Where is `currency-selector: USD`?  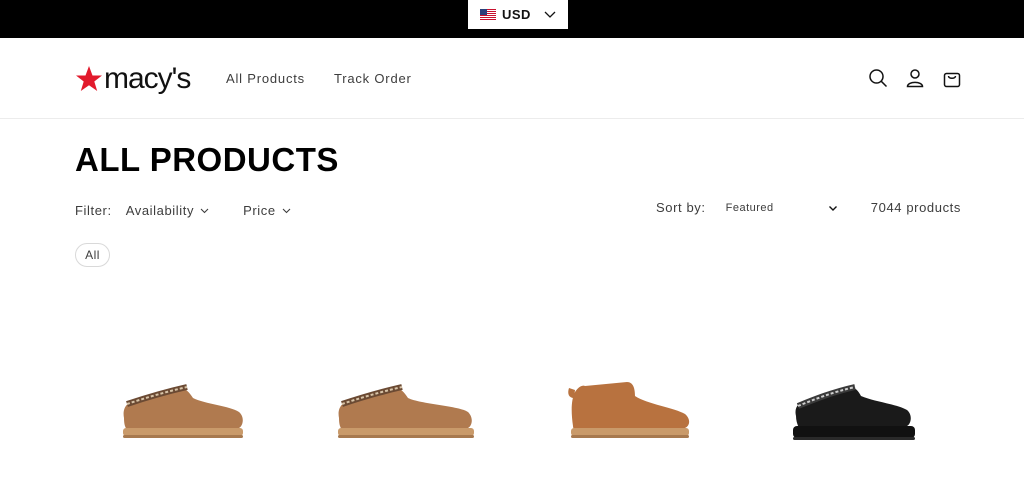
currency-selector: USD is located at coordinates (518, 14).